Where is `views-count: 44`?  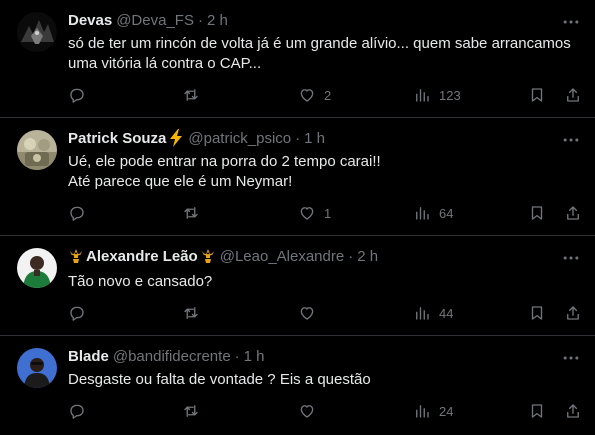 views-count: 44 is located at coordinates (446, 313).